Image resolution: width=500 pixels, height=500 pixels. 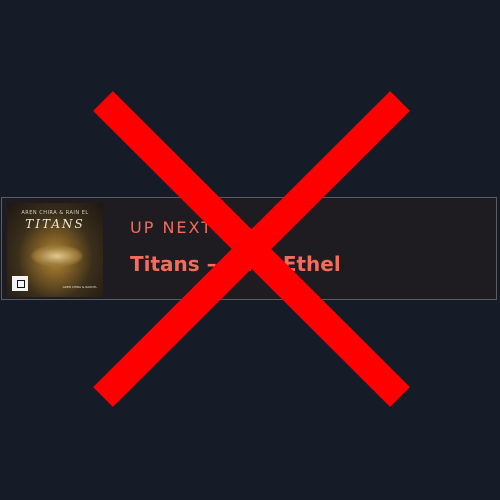 What do you see at coordinates (171, 227) in the screenshot?
I see `up-next-label: UP NEXT` at bounding box center [171, 227].